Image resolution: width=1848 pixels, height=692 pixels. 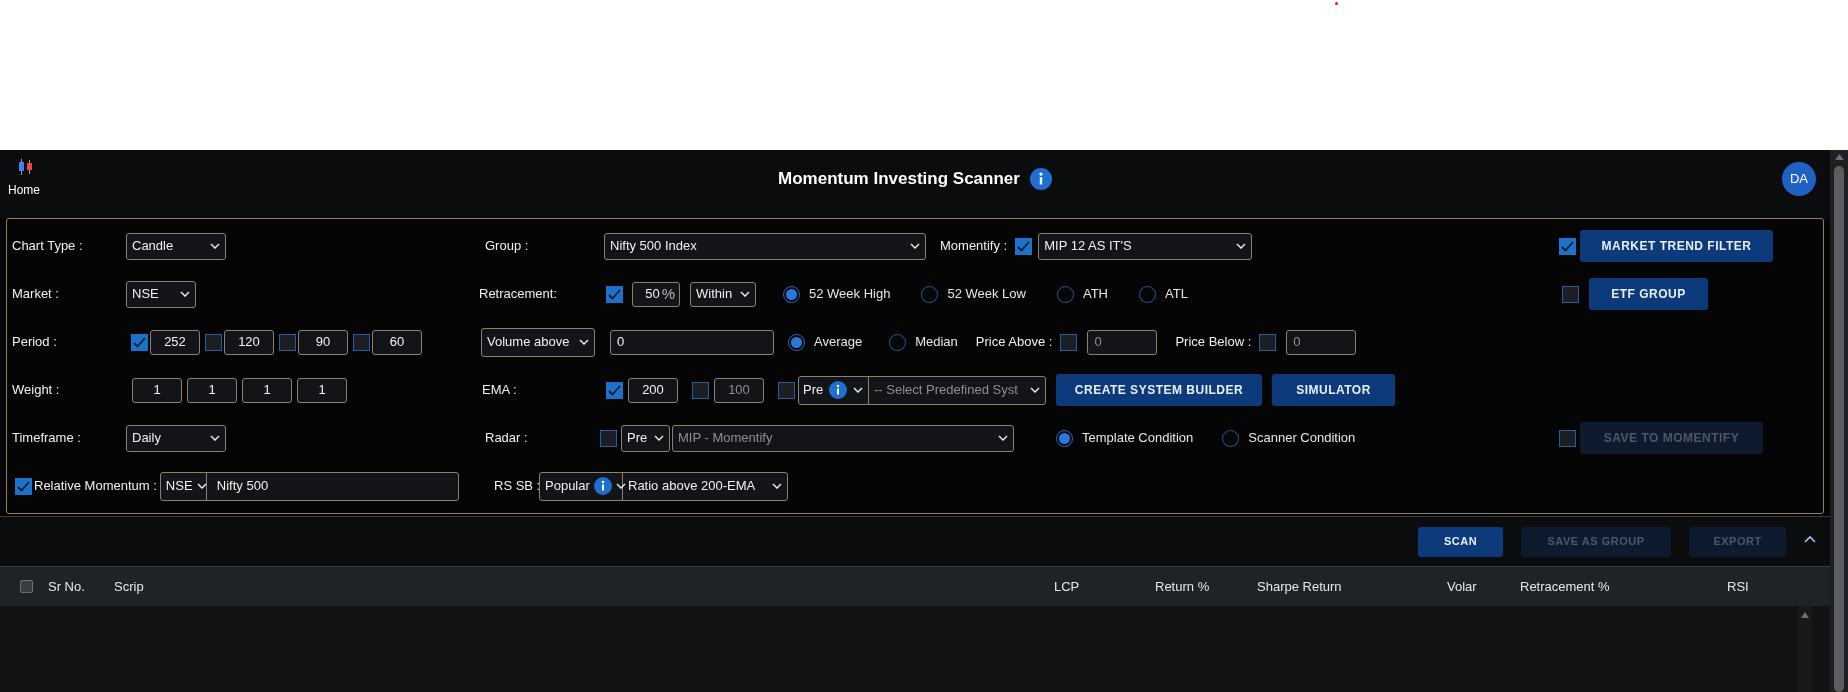 What do you see at coordinates (309, 486) in the screenshot?
I see `index-picker: NSE Nifty 500` at bounding box center [309, 486].